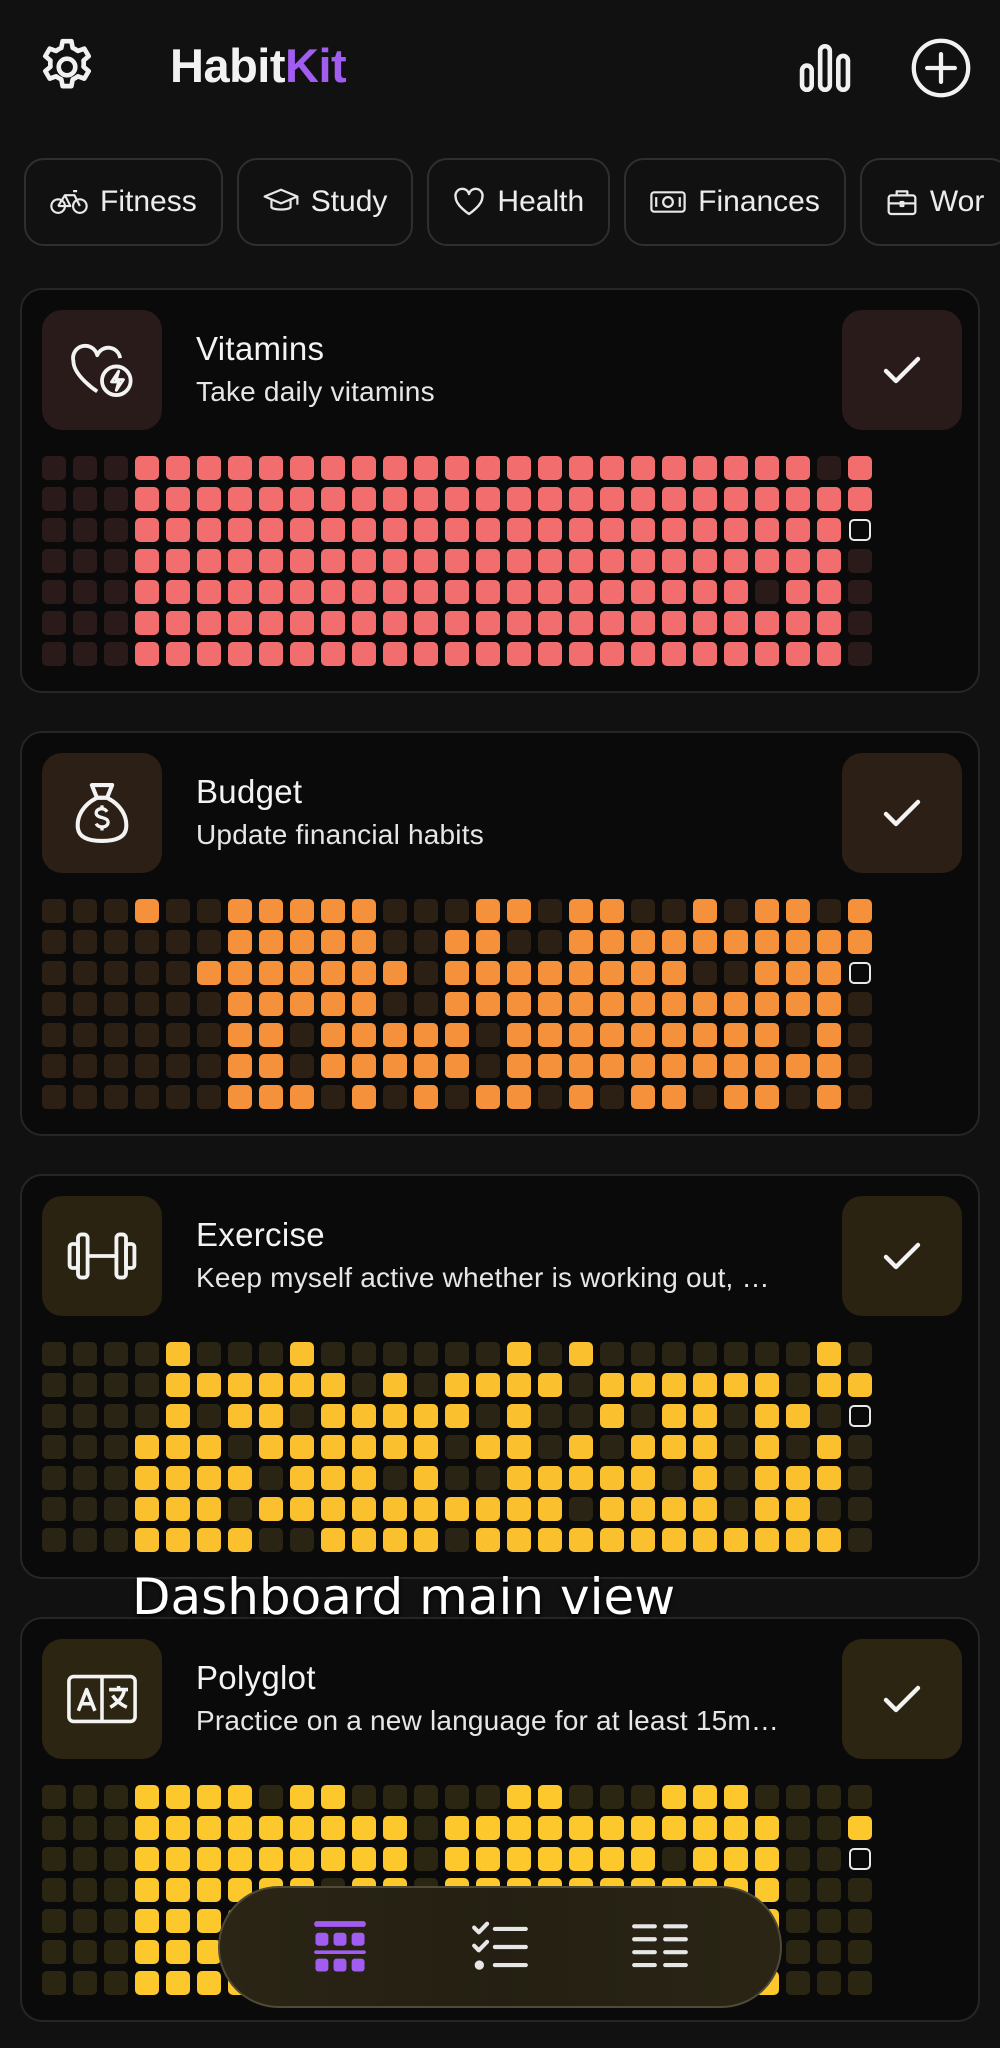 The image size is (1000, 2048). Describe the element at coordinates (340, 1947) in the screenshot. I see `nav-grid-view` at that location.